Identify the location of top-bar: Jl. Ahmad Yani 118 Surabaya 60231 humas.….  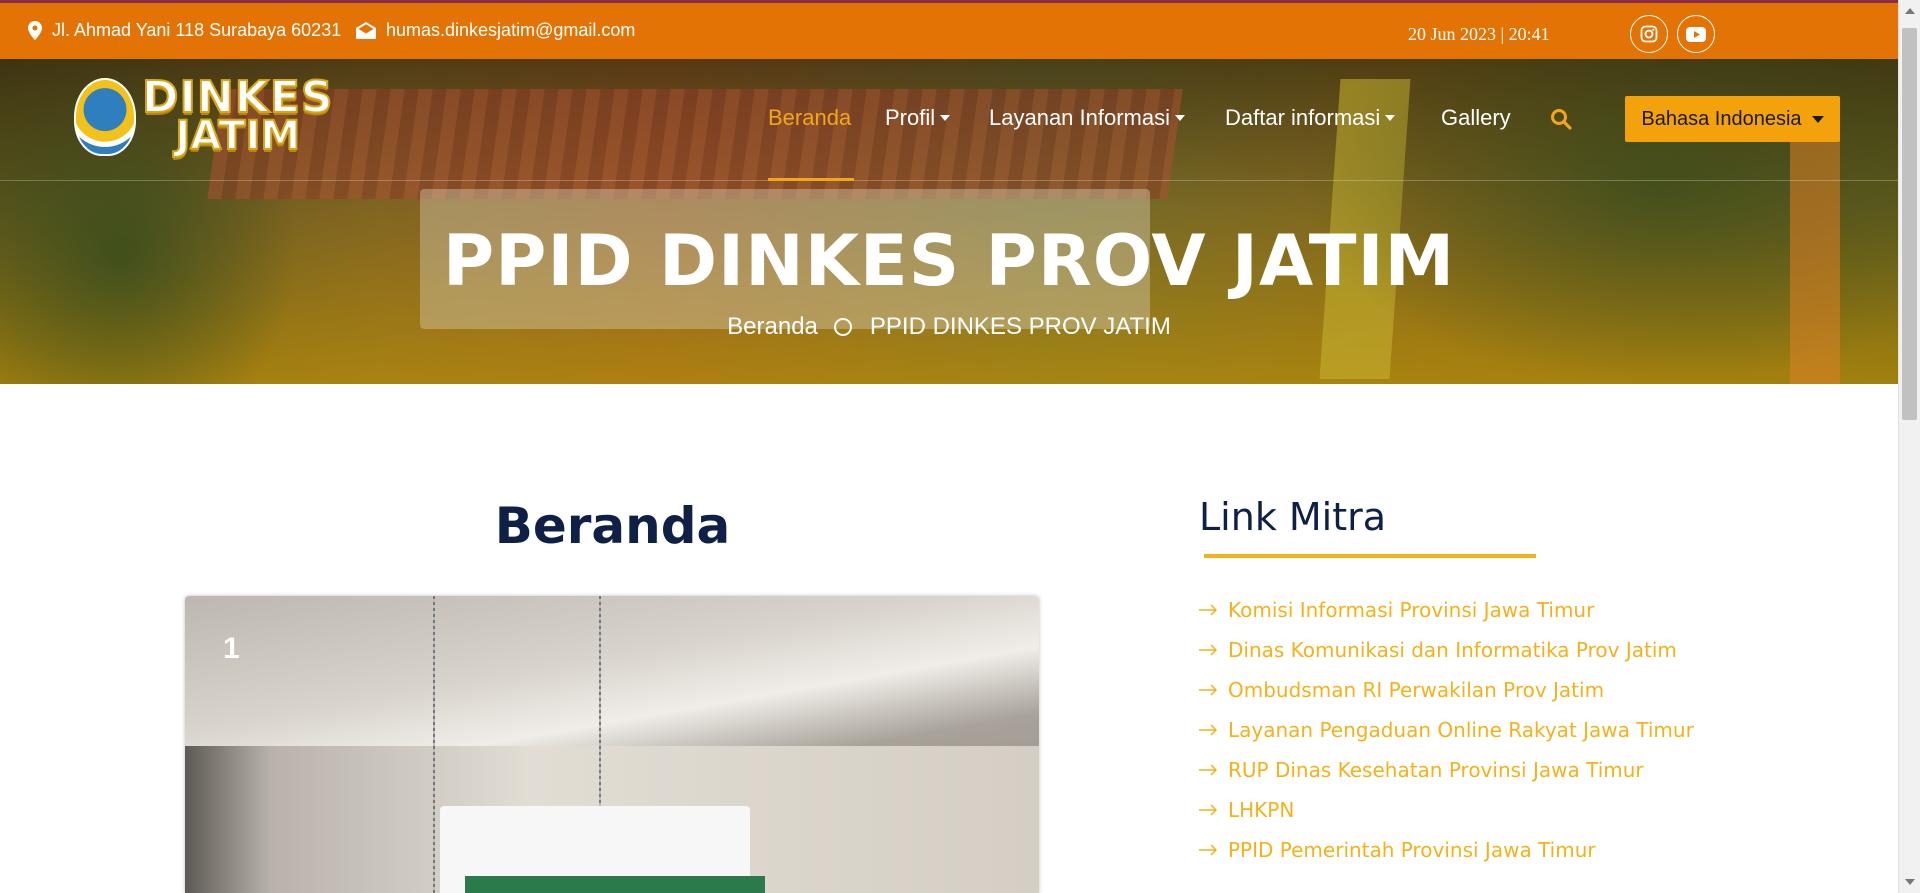
(949, 29).